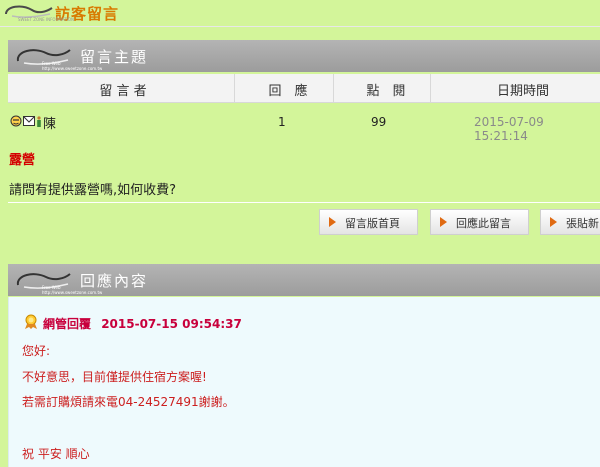 The width and height of the screenshot is (600, 467). What do you see at coordinates (22, 160) in the screenshot?
I see `post-subject: 露營` at bounding box center [22, 160].